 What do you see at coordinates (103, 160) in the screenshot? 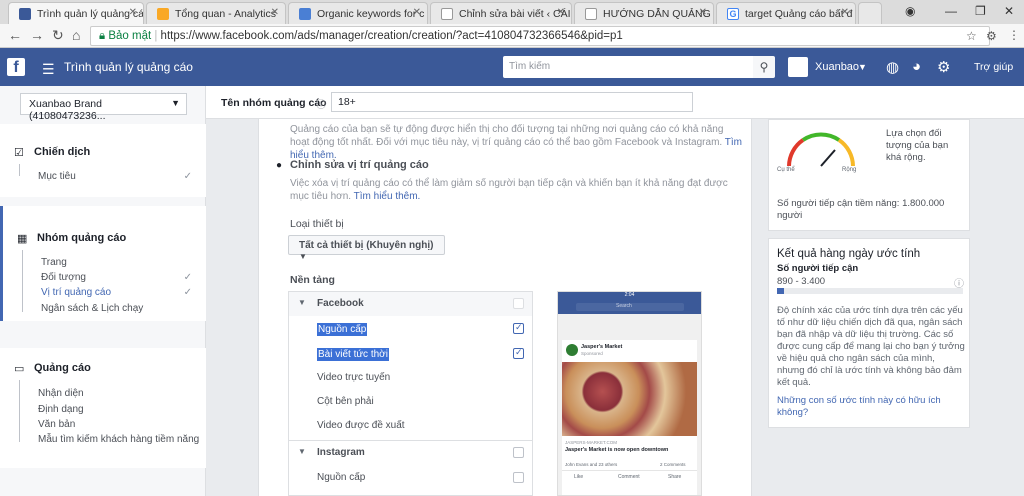
I see `campaign-section: ☑ Chiến dịch Mục tiêu ✓` at bounding box center [103, 160].